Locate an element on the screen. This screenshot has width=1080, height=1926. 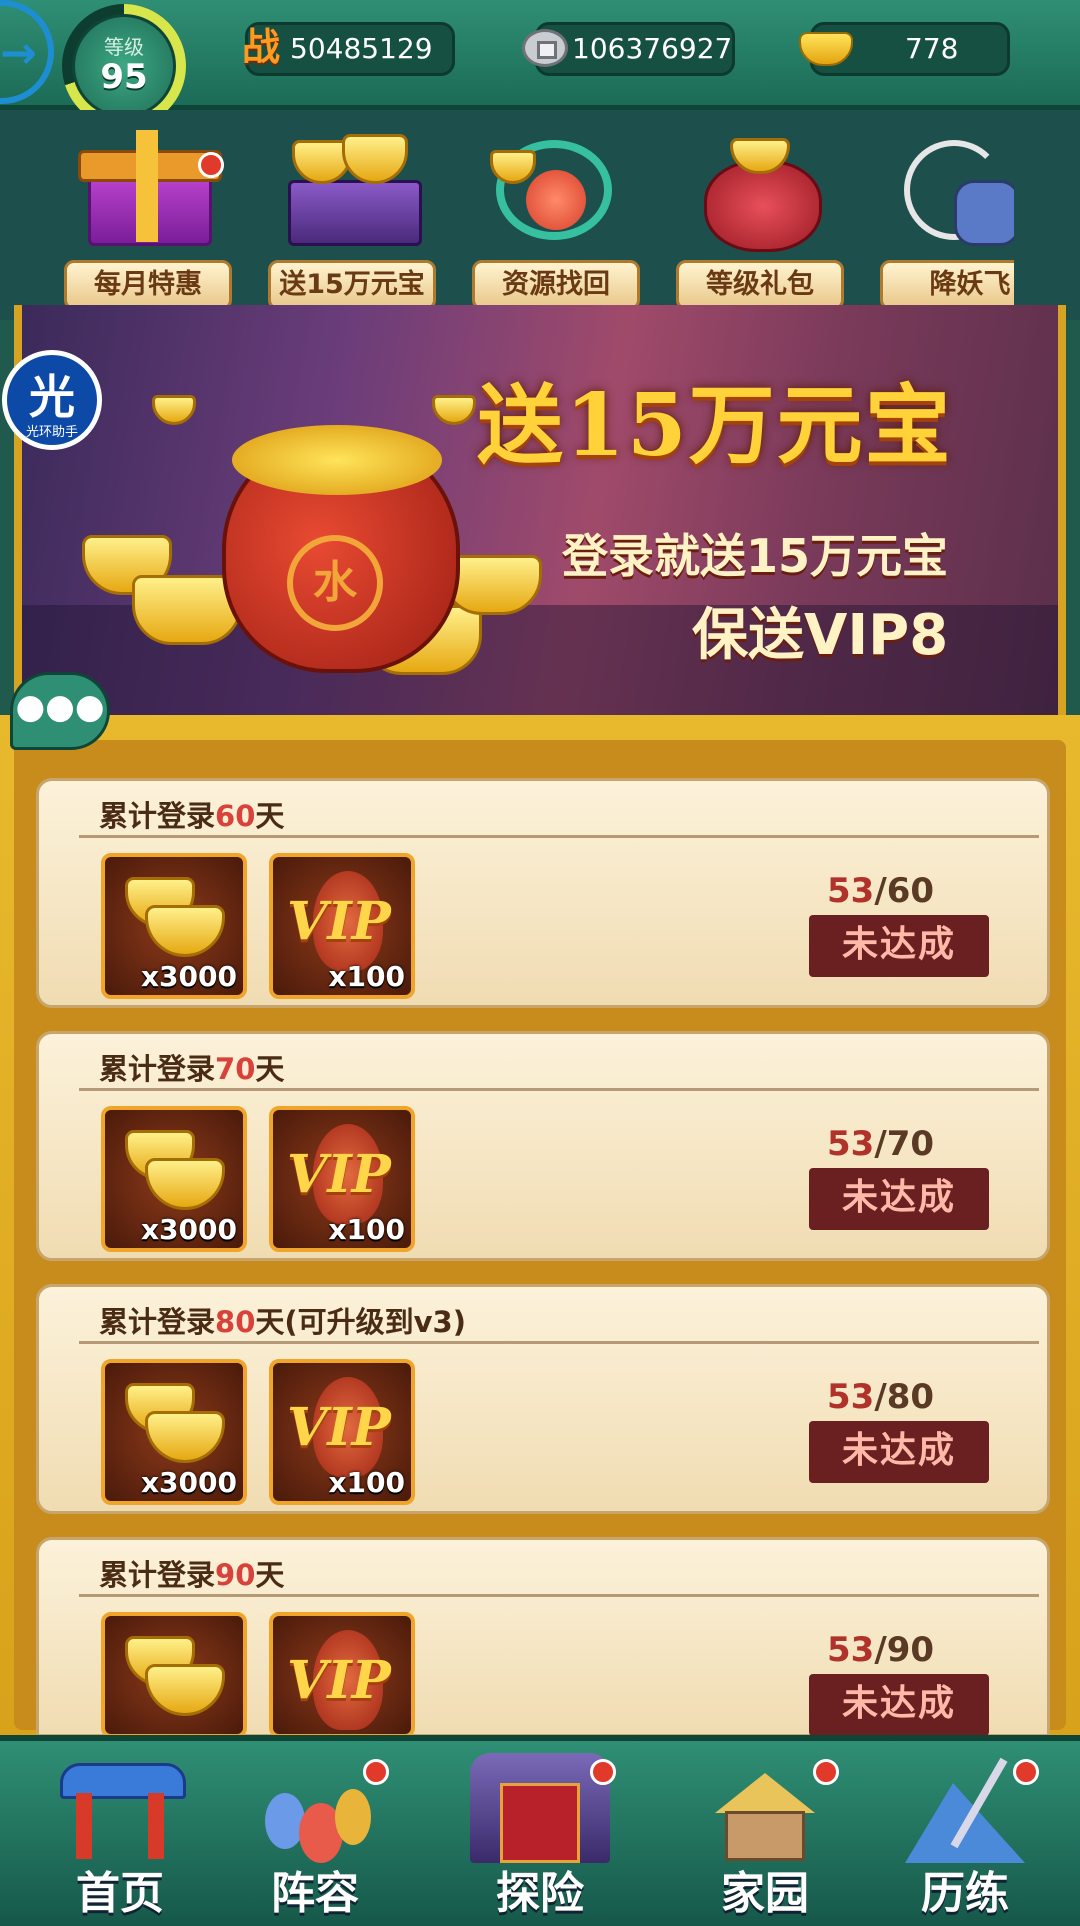
silver-coin-icon is located at coordinates (545, 48).